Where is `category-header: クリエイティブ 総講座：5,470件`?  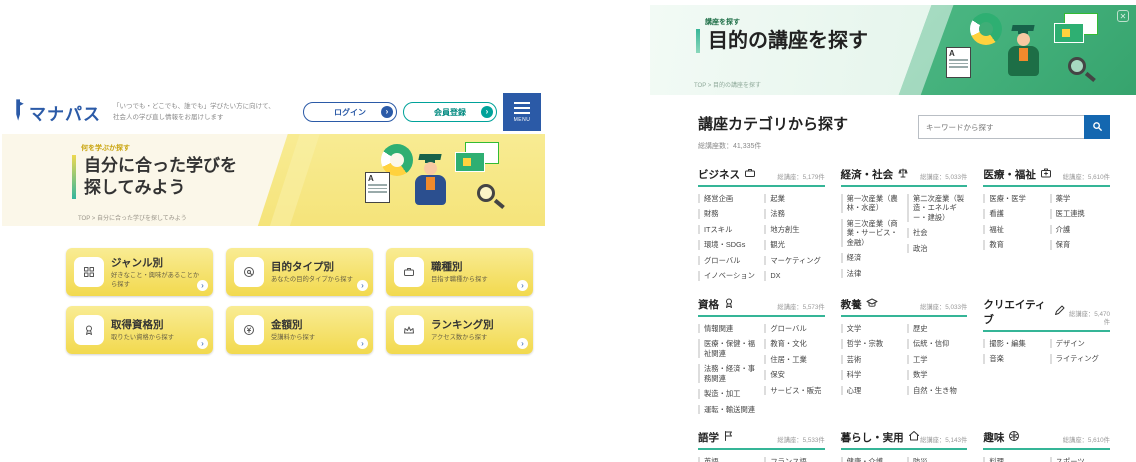
category-header: クリエイティブ 総講座：5,470件 is located at coordinates (1046, 314).